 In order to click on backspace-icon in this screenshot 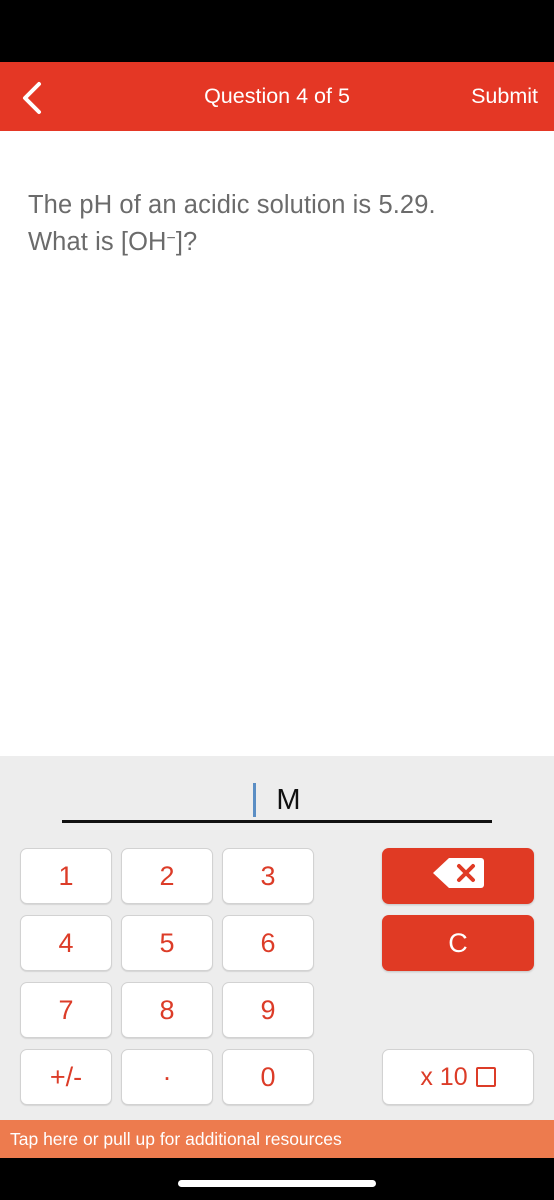, I will do `click(458, 876)`.